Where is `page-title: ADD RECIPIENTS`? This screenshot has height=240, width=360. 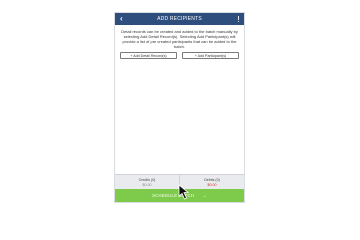
page-title: ADD RECIPIENTS is located at coordinates (179, 19).